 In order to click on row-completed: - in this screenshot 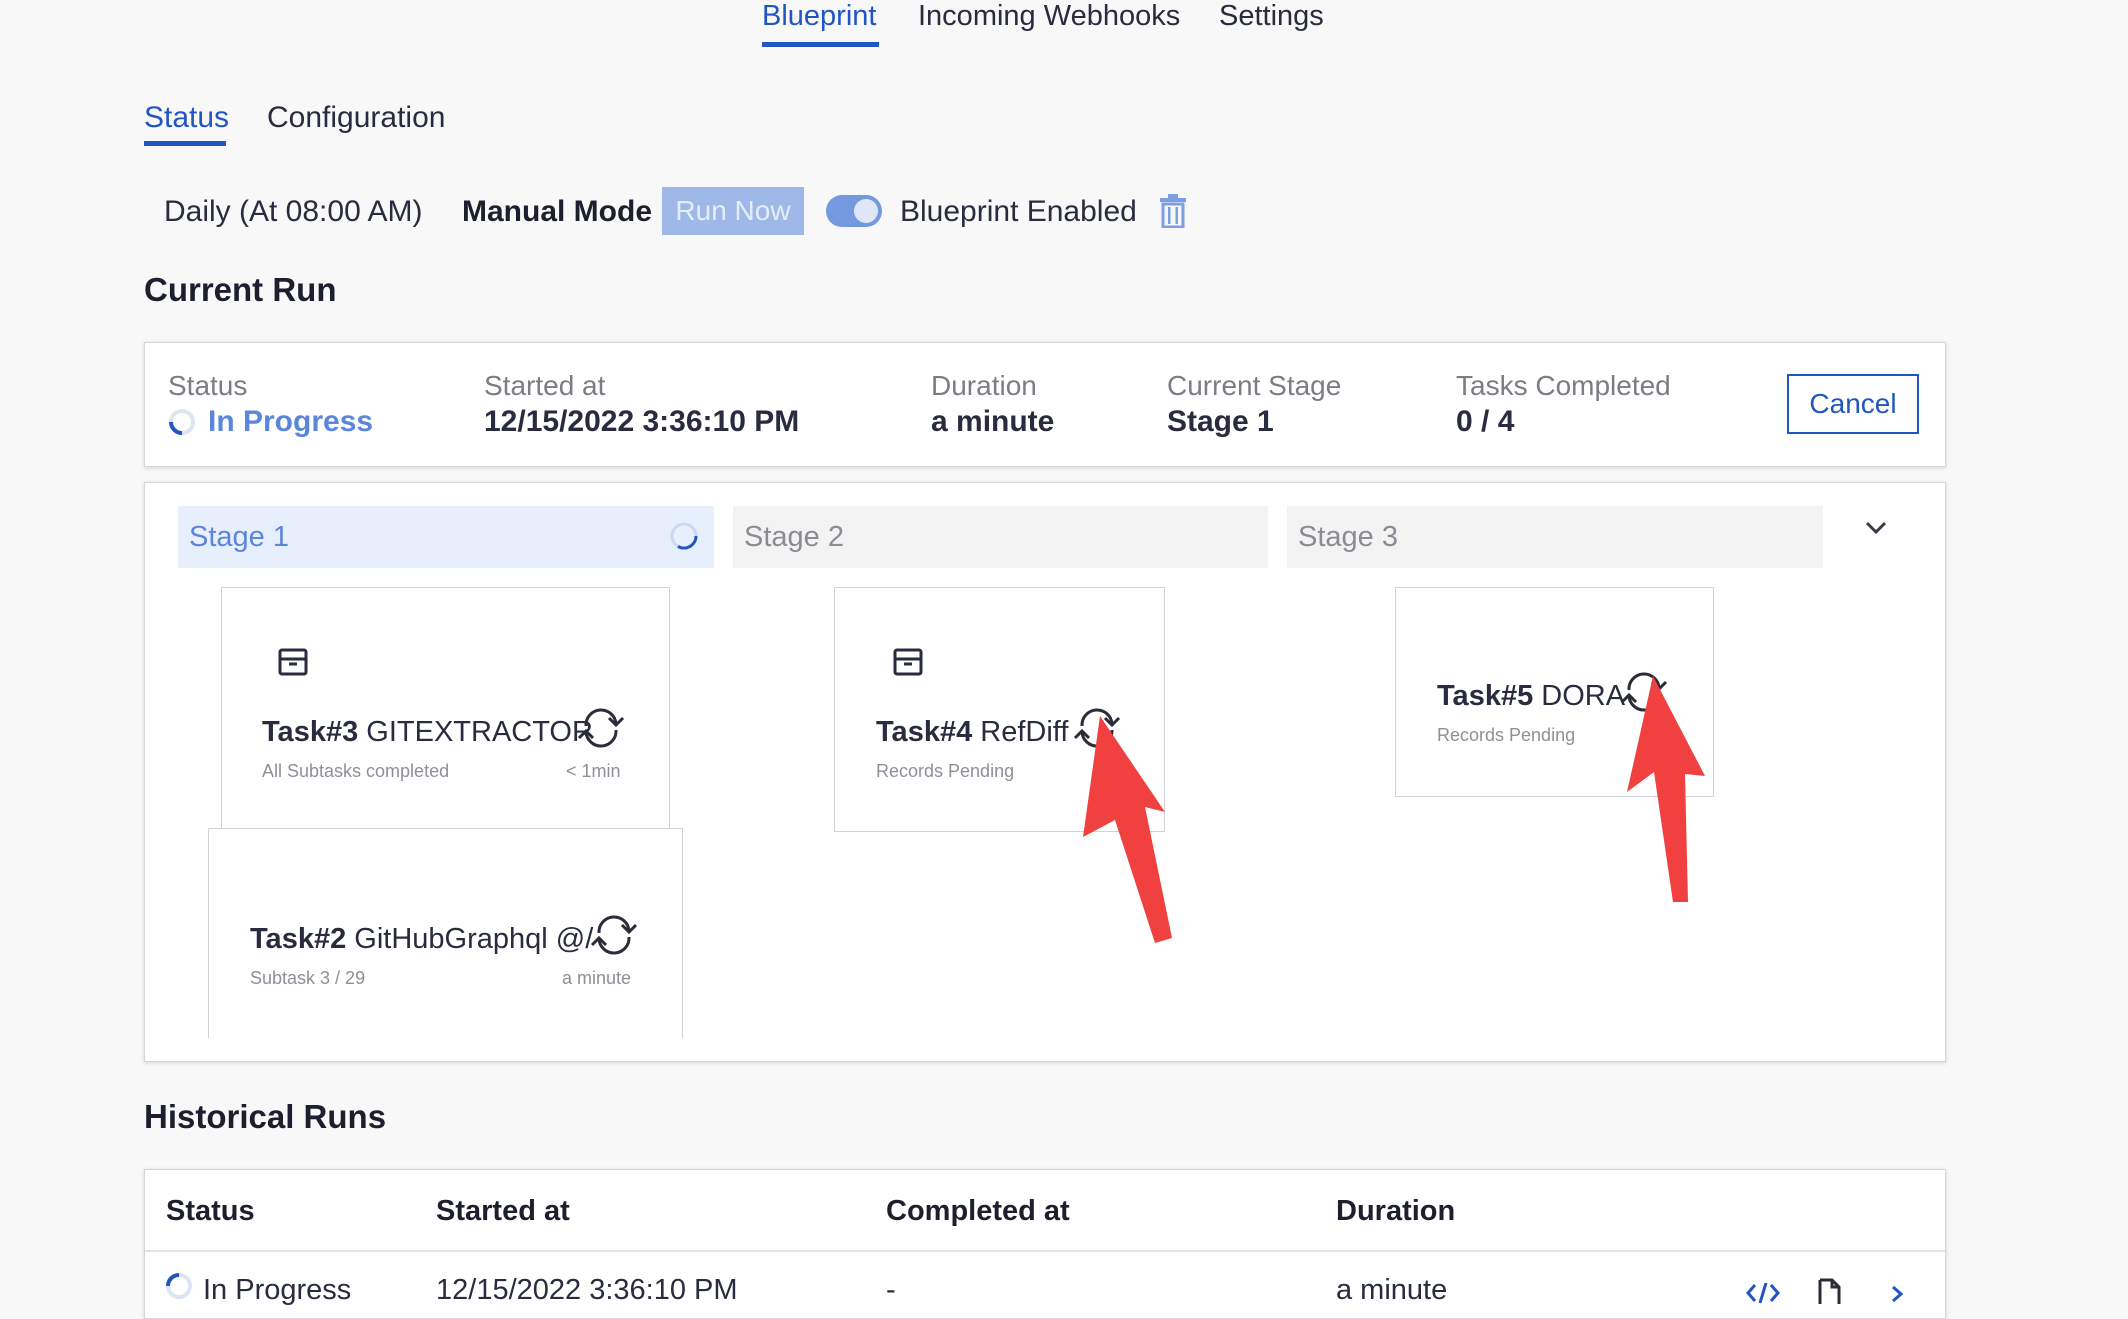, I will do `click(891, 1290)`.